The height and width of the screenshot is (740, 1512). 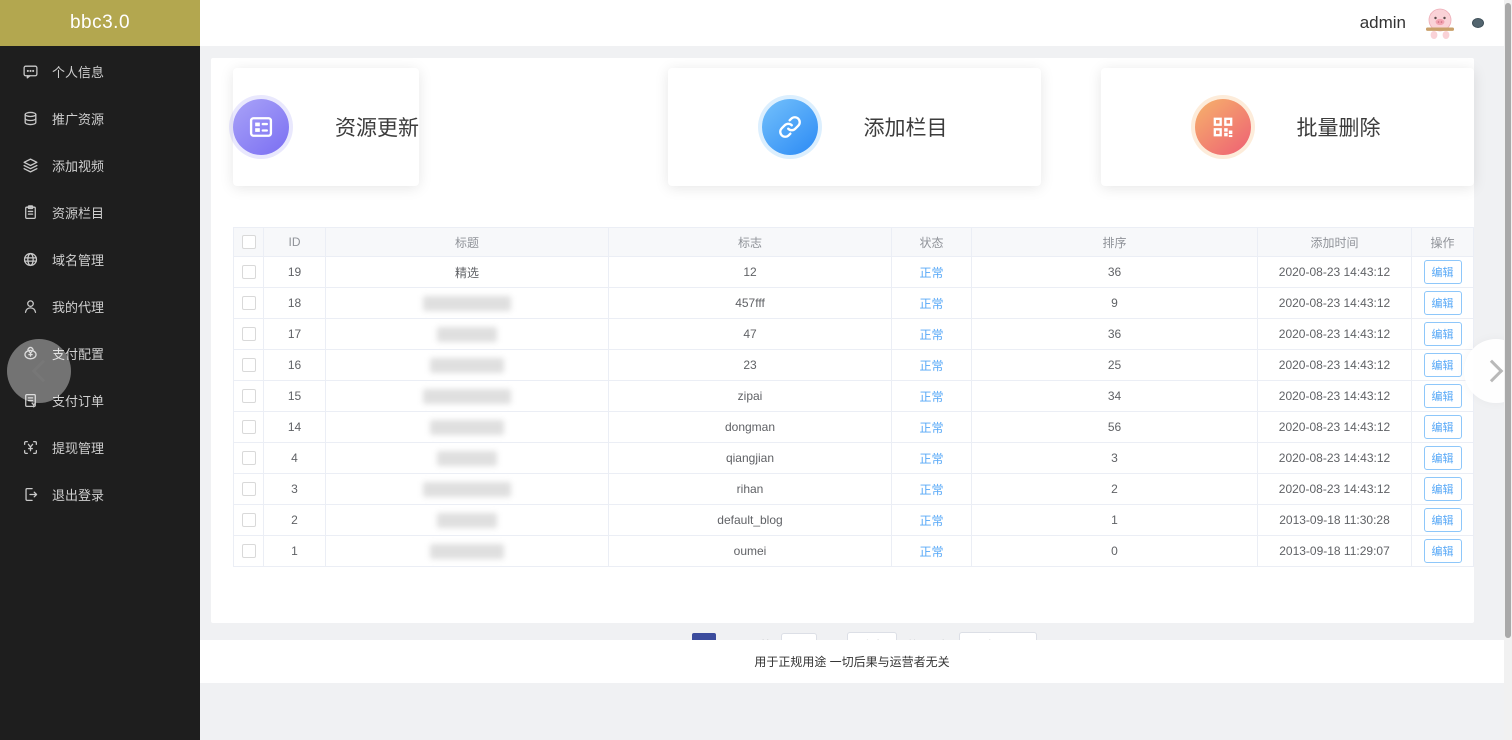 I want to click on notification-dot-icon, so click(x=1478, y=23).